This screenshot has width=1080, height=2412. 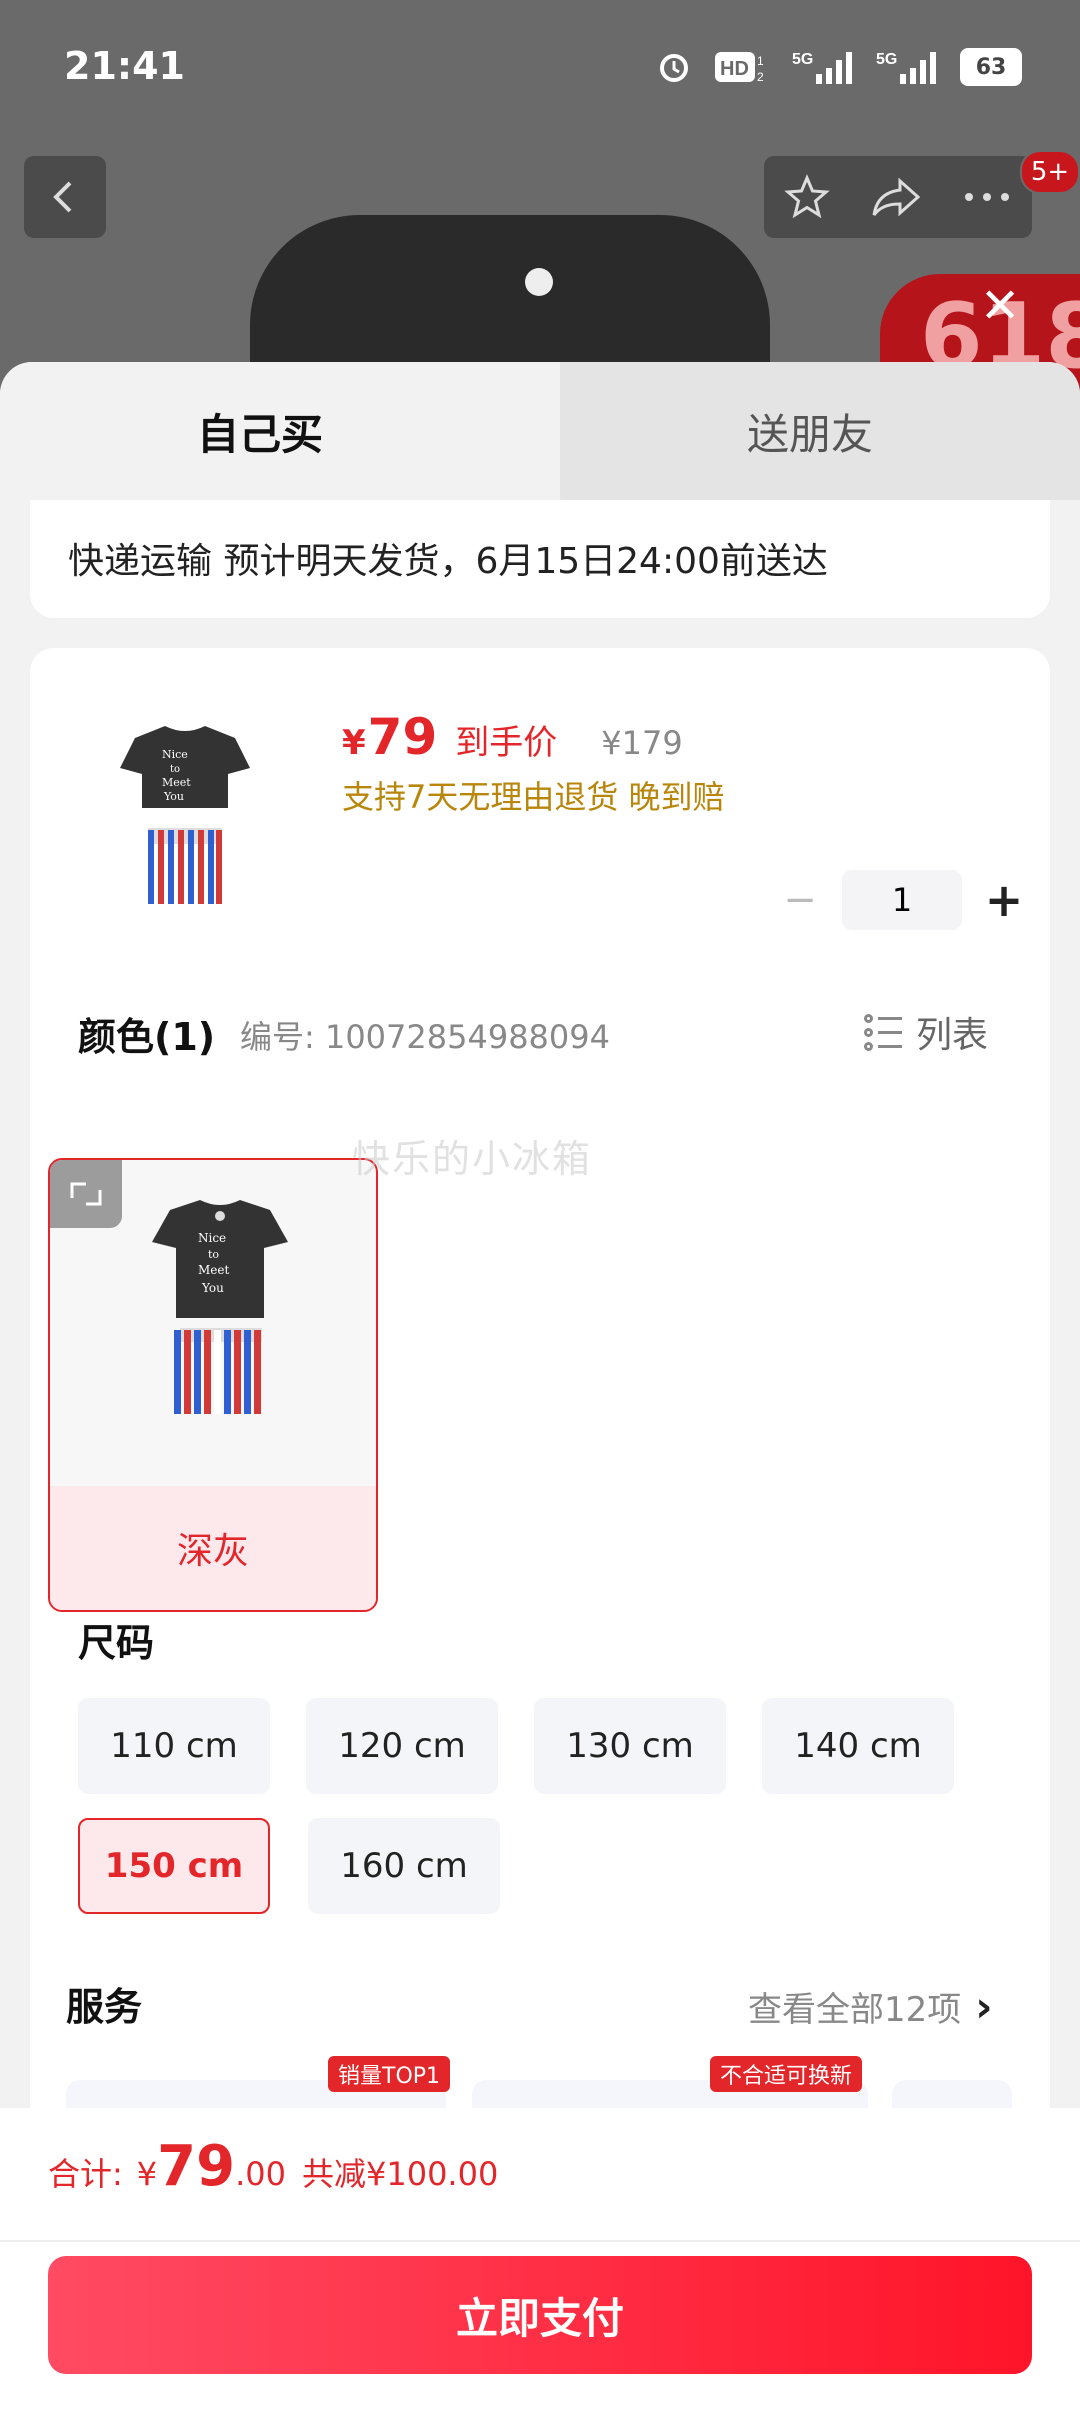 I want to click on alarm-icon, so click(x=674, y=68).